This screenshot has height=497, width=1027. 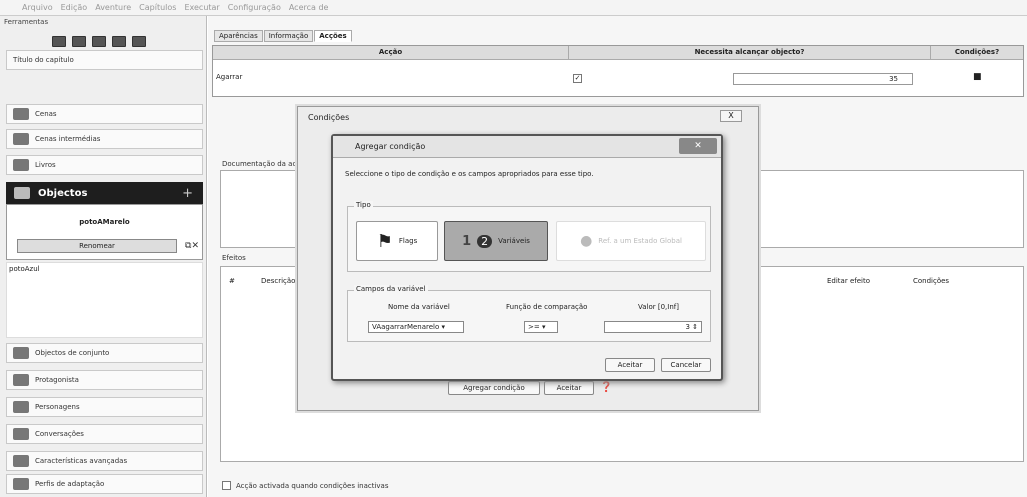 What do you see at coordinates (494, 388) in the screenshot?
I see `add-condition-button: Agregar condição` at bounding box center [494, 388].